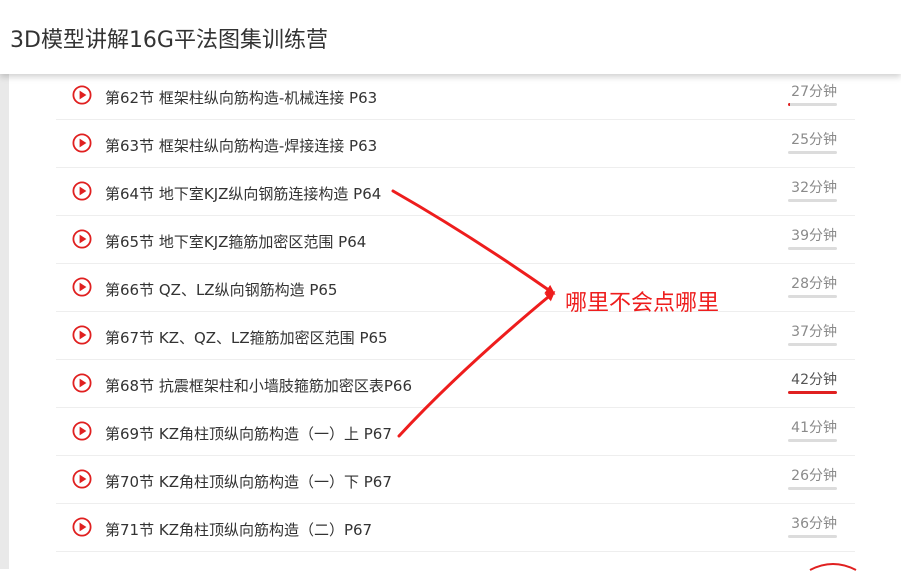 This screenshot has width=901, height=572. What do you see at coordinates (814, 524) in the screenshot?
I see `lesson-duration: 36分钟` at bounding box center [814, 524].